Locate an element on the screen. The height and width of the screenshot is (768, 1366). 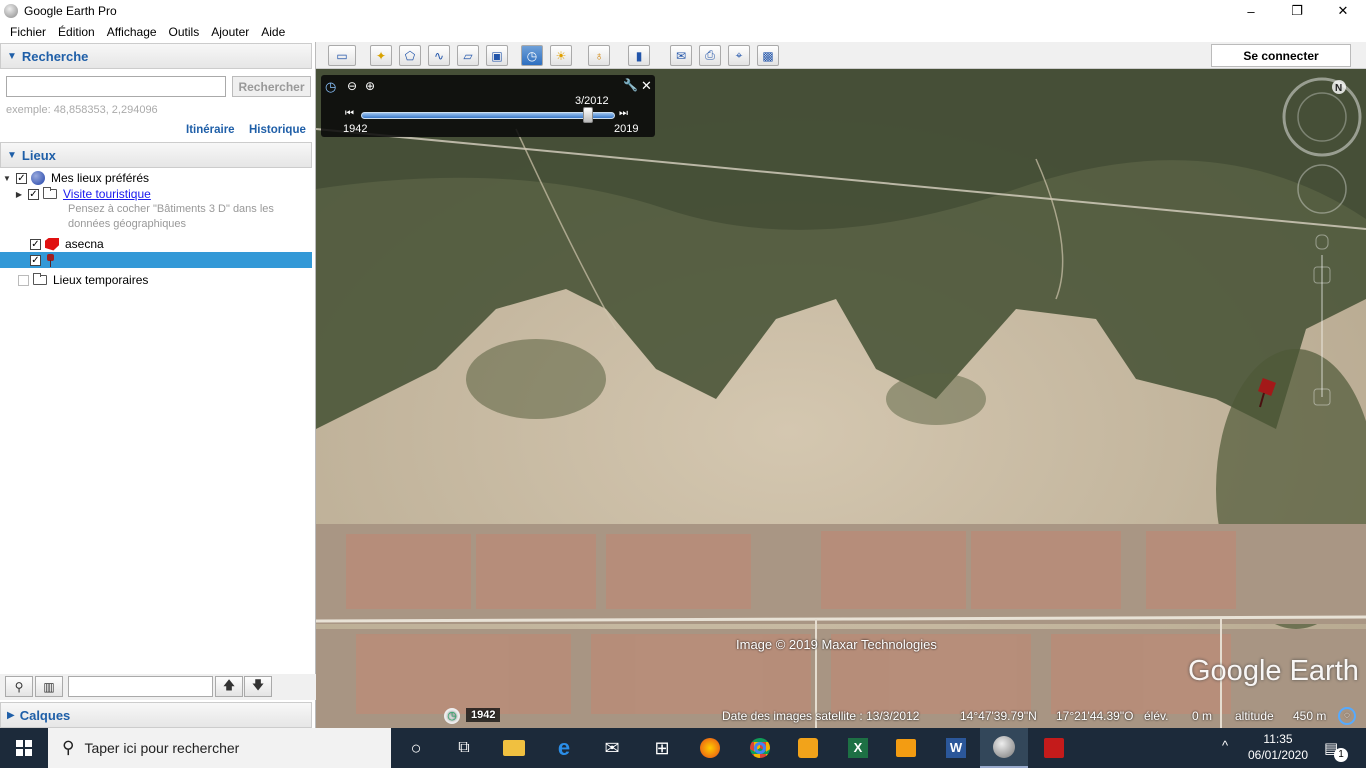
close-button: ✕ is located at coordinates (1343, 11).